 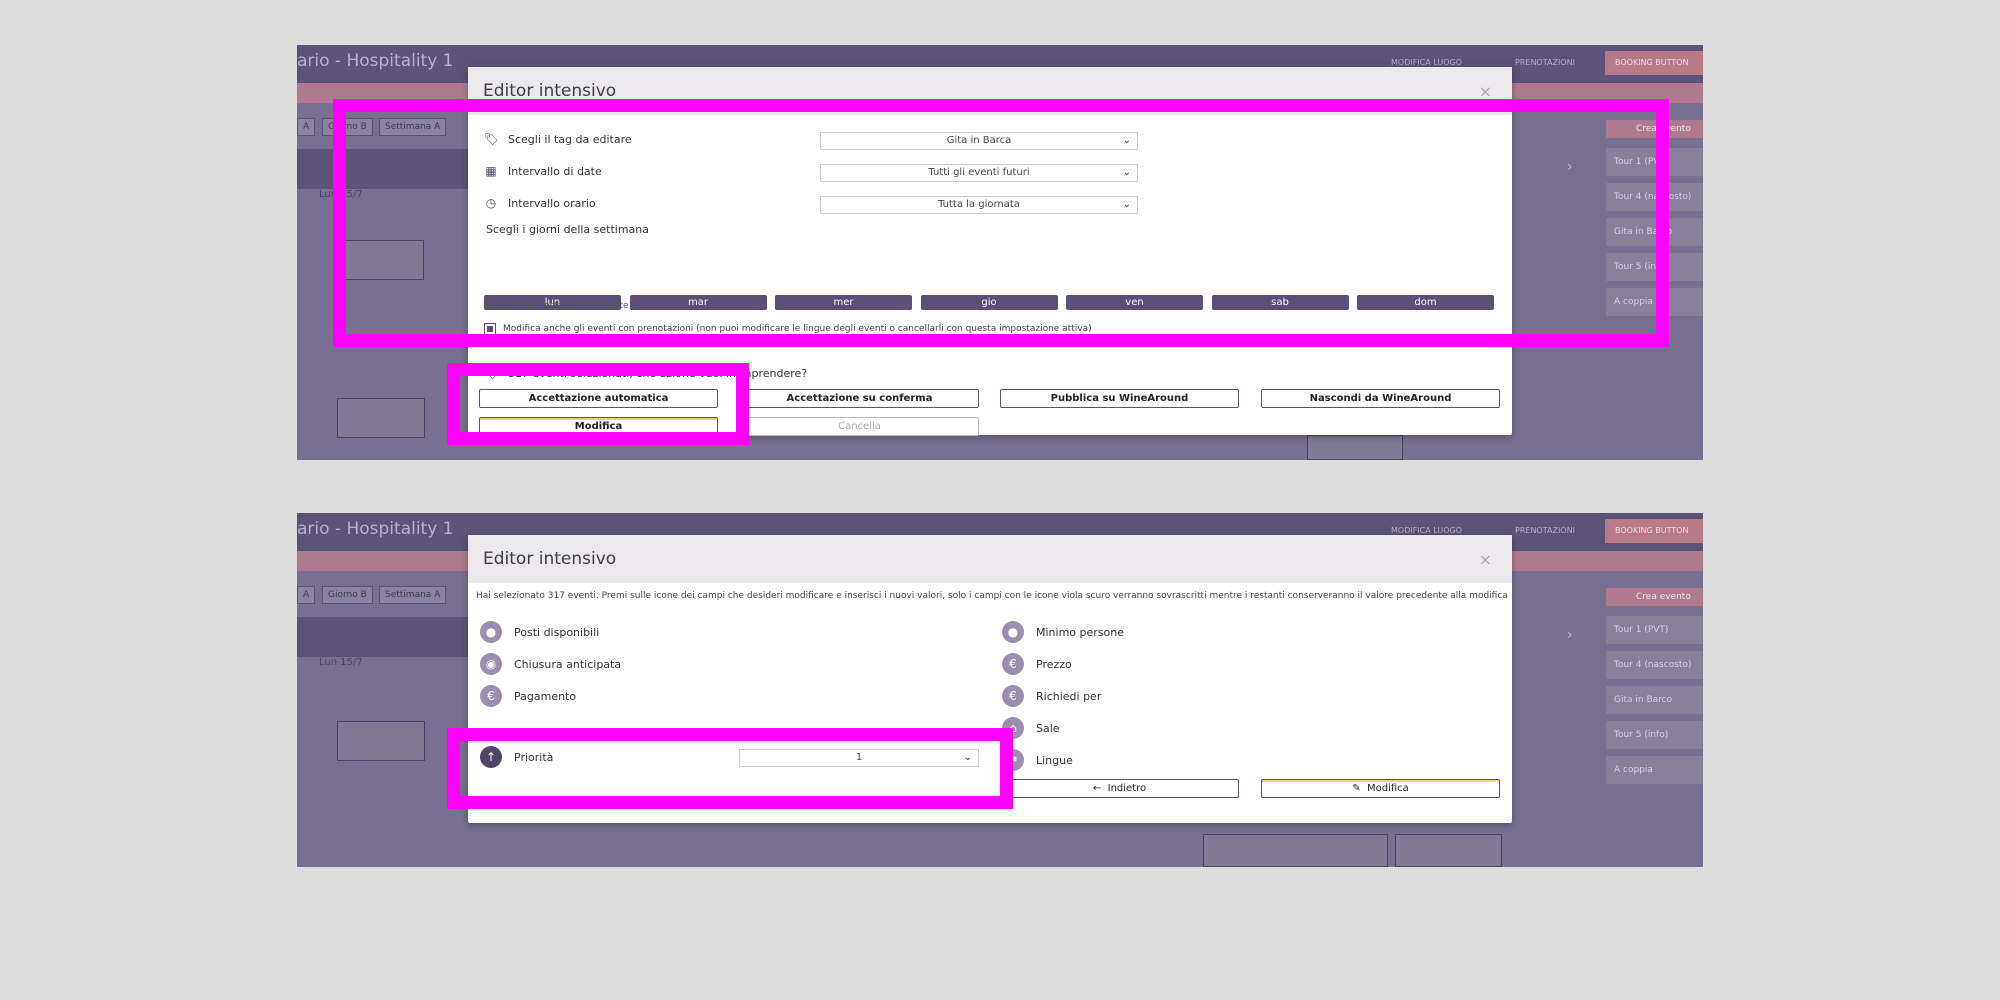 What do you see at coordinates (491, 664) in the screenshot?
I see `bell-icon: ◉` at bounding box center [491, 664].